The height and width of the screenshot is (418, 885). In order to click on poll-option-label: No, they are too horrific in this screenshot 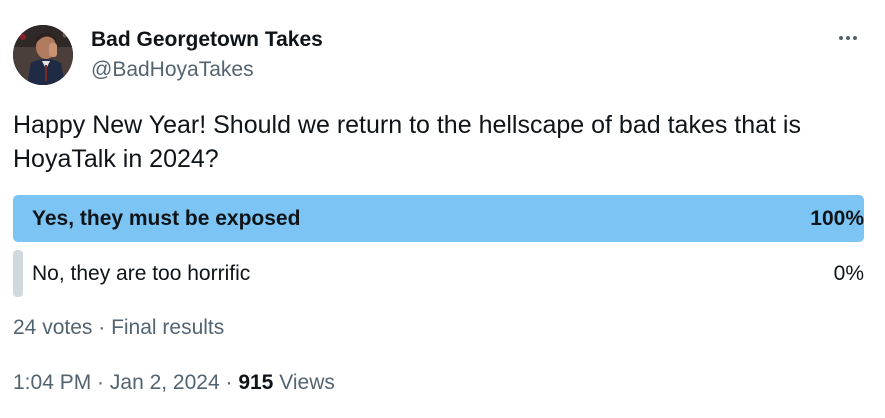, I will do `click(141, 273)`.